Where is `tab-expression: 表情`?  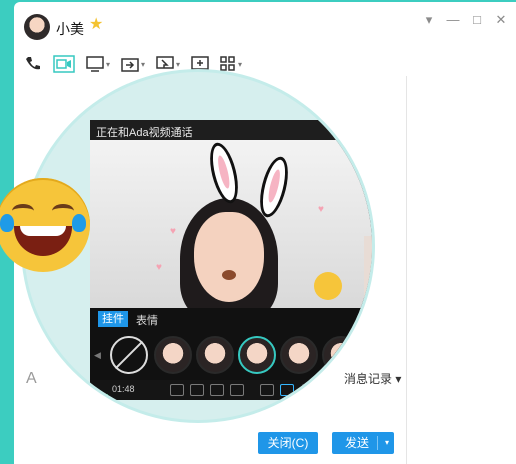
tab-expression: 表情 is located at coordinates (147, 320).